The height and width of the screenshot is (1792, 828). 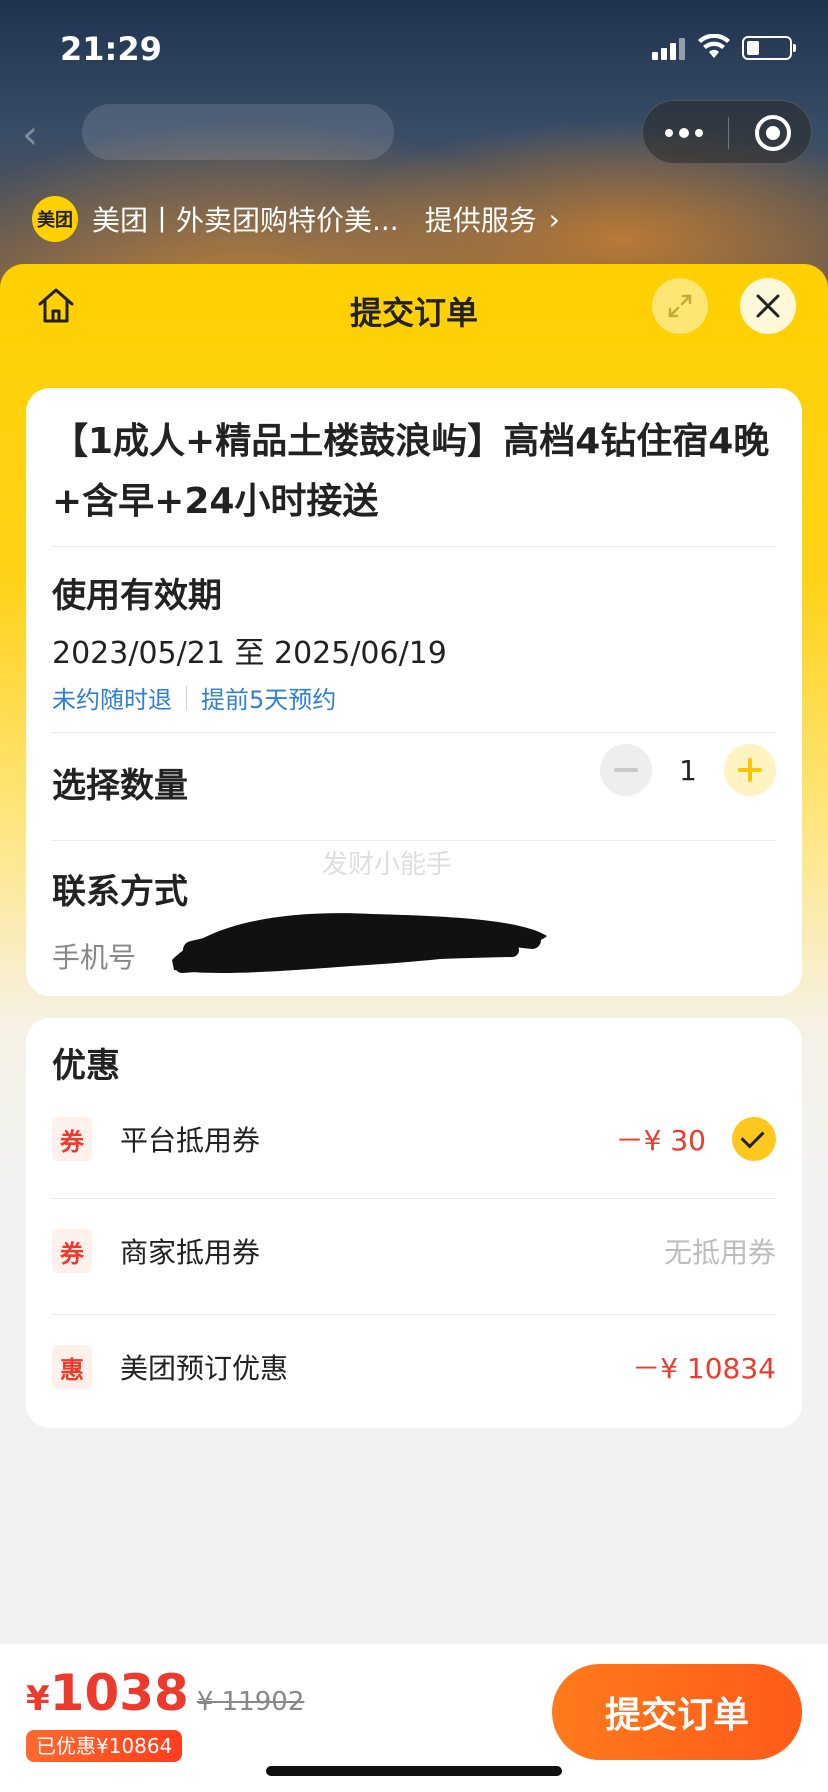 What do you see at coordinates (414, 1251) in the screenshot?
I see `discount-row-merchant: 券 商家抵用券 无抵用券` at bounding box center [414, 1251].